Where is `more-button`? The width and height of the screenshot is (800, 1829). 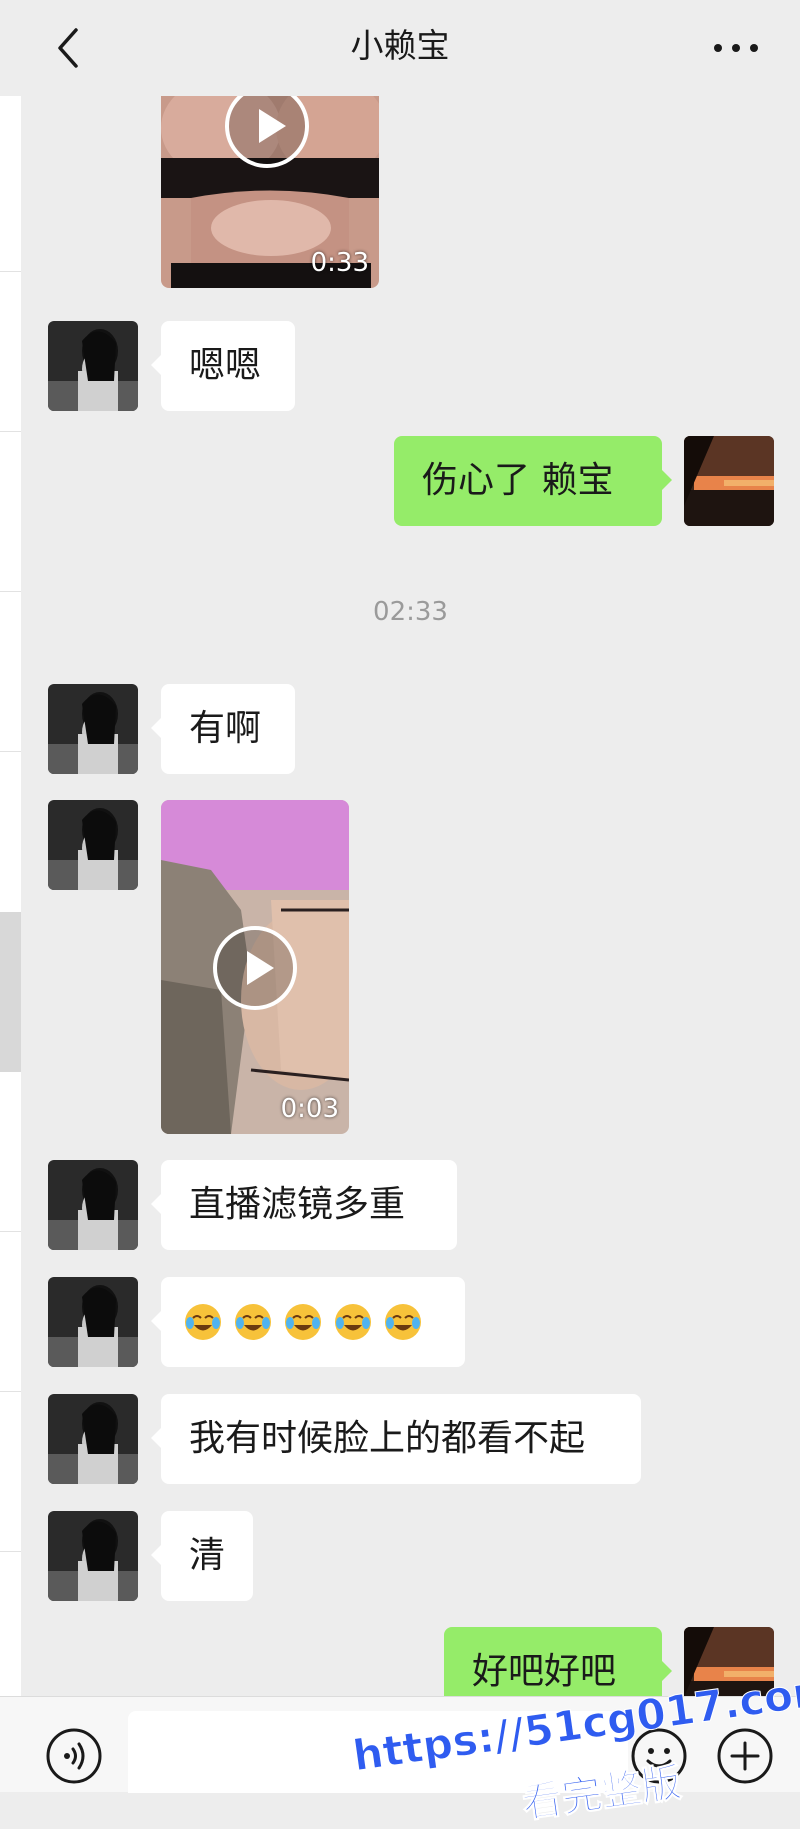
more-button is located at coordinates (736, 48).